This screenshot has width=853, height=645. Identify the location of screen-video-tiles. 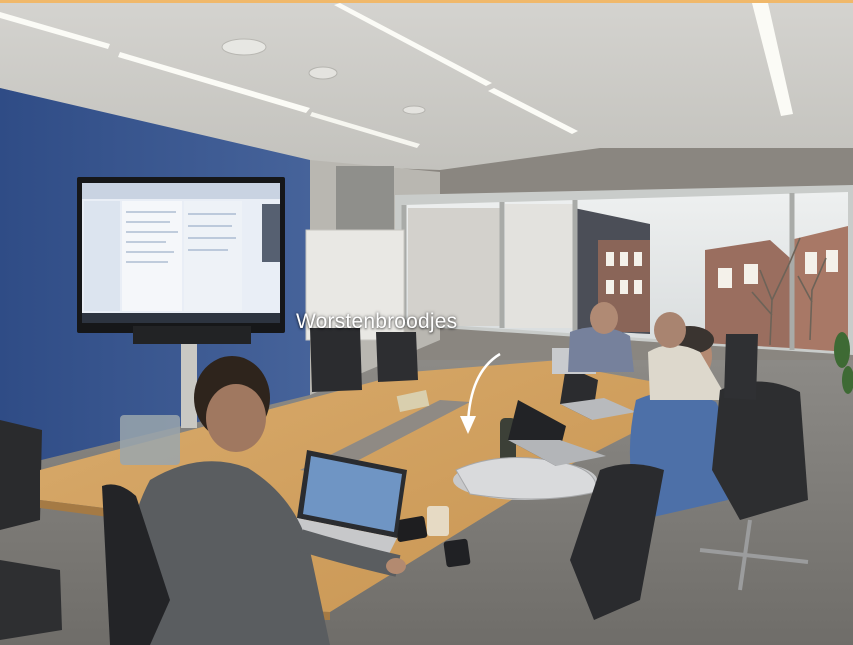
(271, 233).